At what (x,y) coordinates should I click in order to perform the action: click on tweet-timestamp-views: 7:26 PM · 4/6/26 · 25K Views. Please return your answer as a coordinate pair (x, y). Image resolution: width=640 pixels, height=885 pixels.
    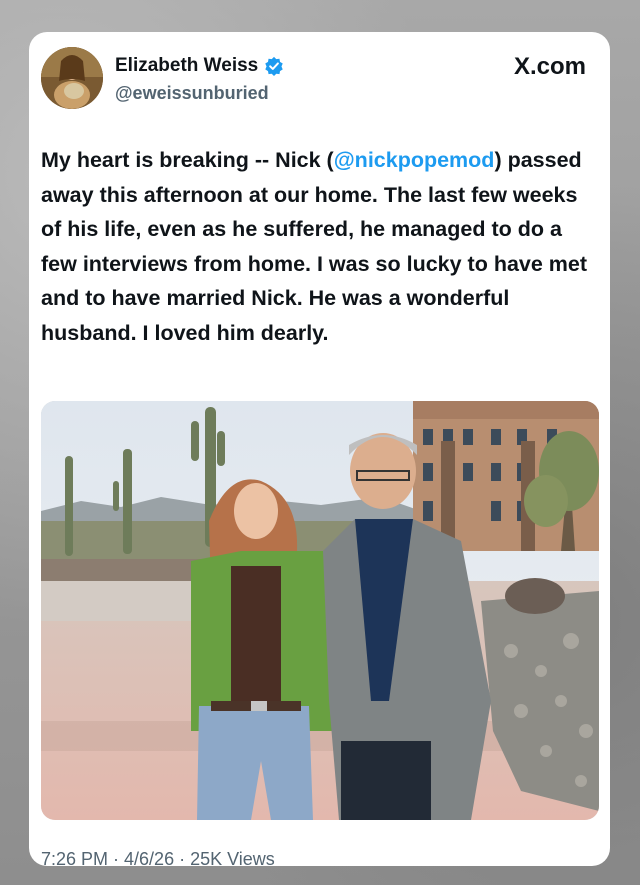
    Looking at the image, I should click on (158, 857).